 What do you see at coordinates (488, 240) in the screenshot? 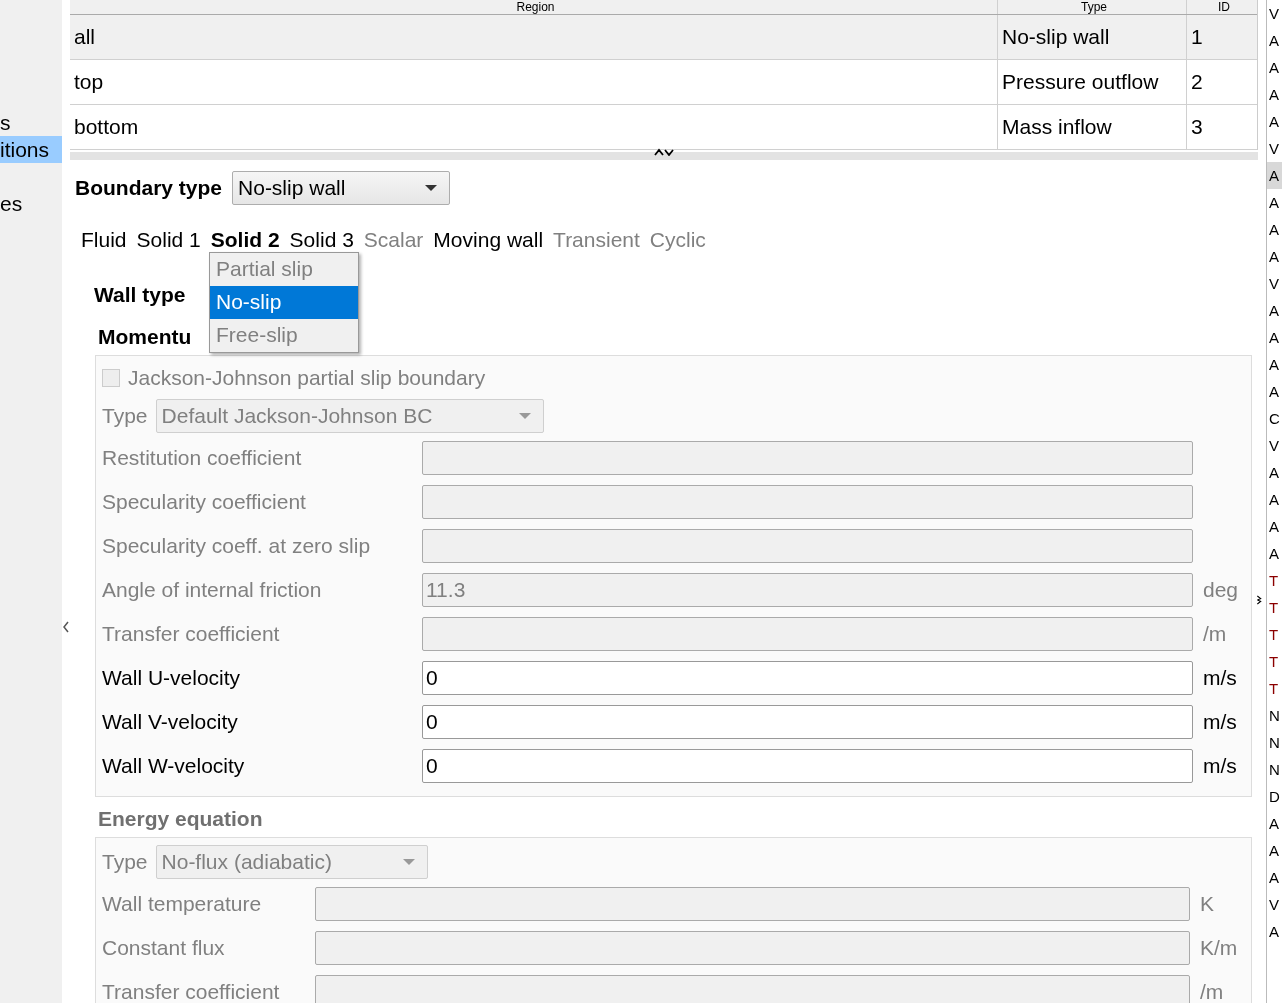
I see `tab: Moving wall` at bounding box center [488, 240].